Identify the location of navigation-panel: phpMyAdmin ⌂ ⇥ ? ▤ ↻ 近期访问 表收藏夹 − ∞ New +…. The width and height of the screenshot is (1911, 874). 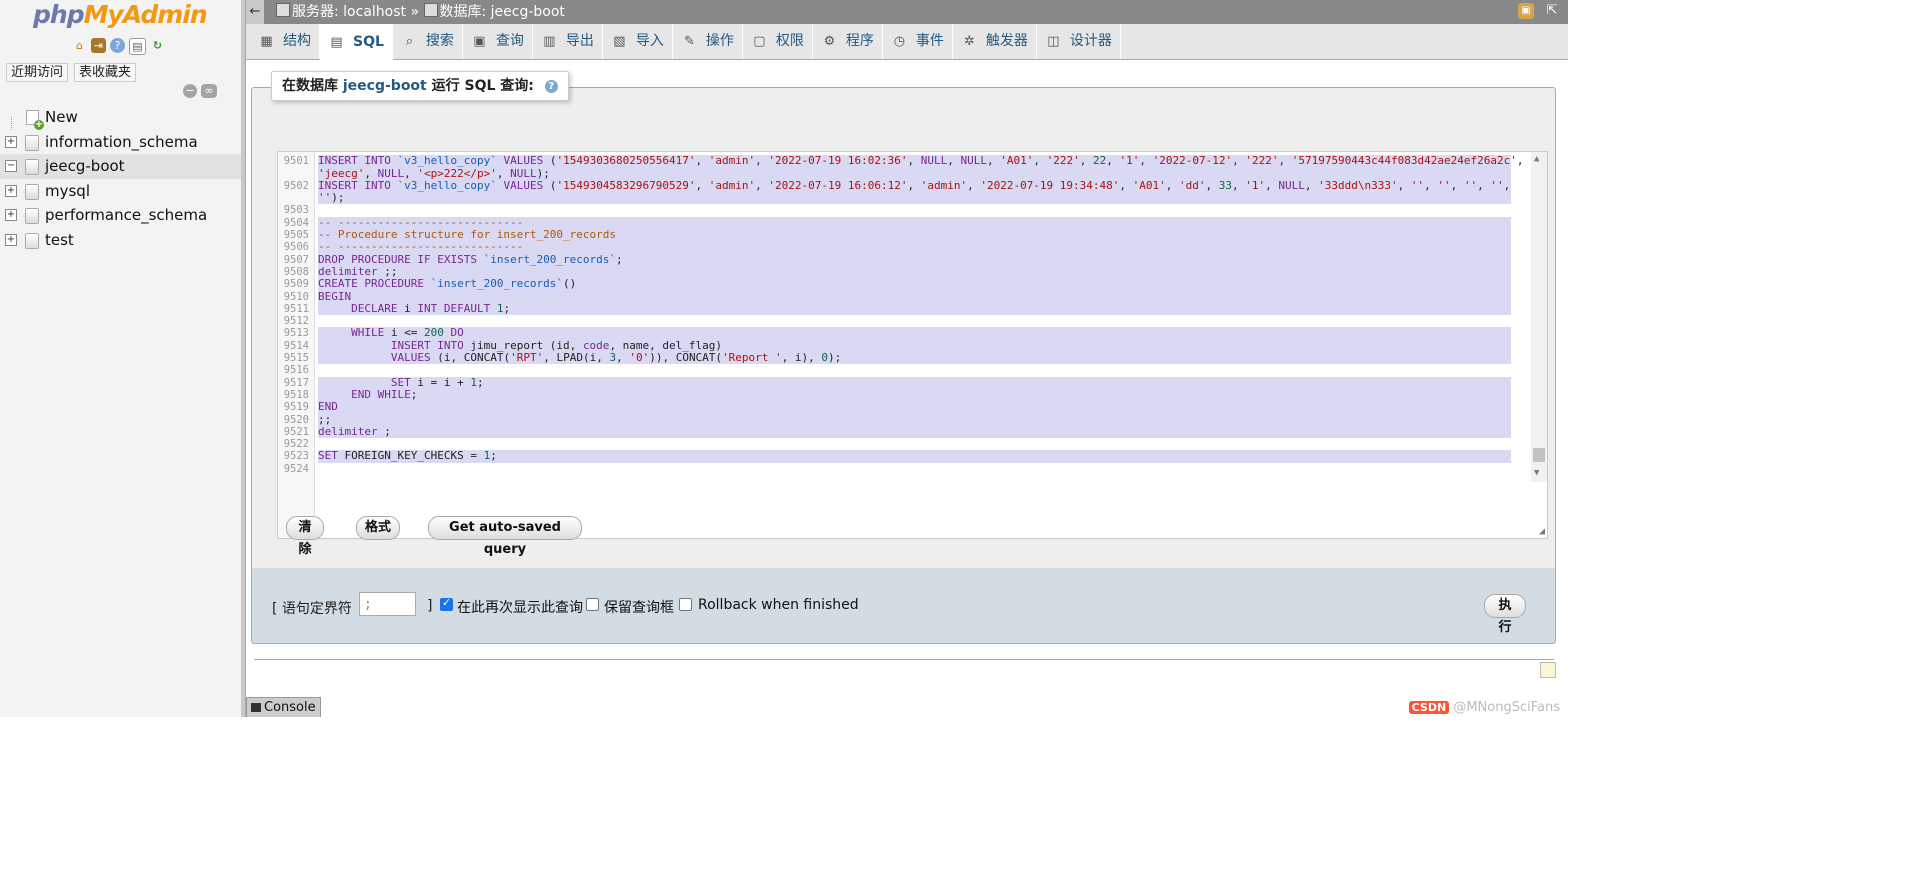
(120, 358).